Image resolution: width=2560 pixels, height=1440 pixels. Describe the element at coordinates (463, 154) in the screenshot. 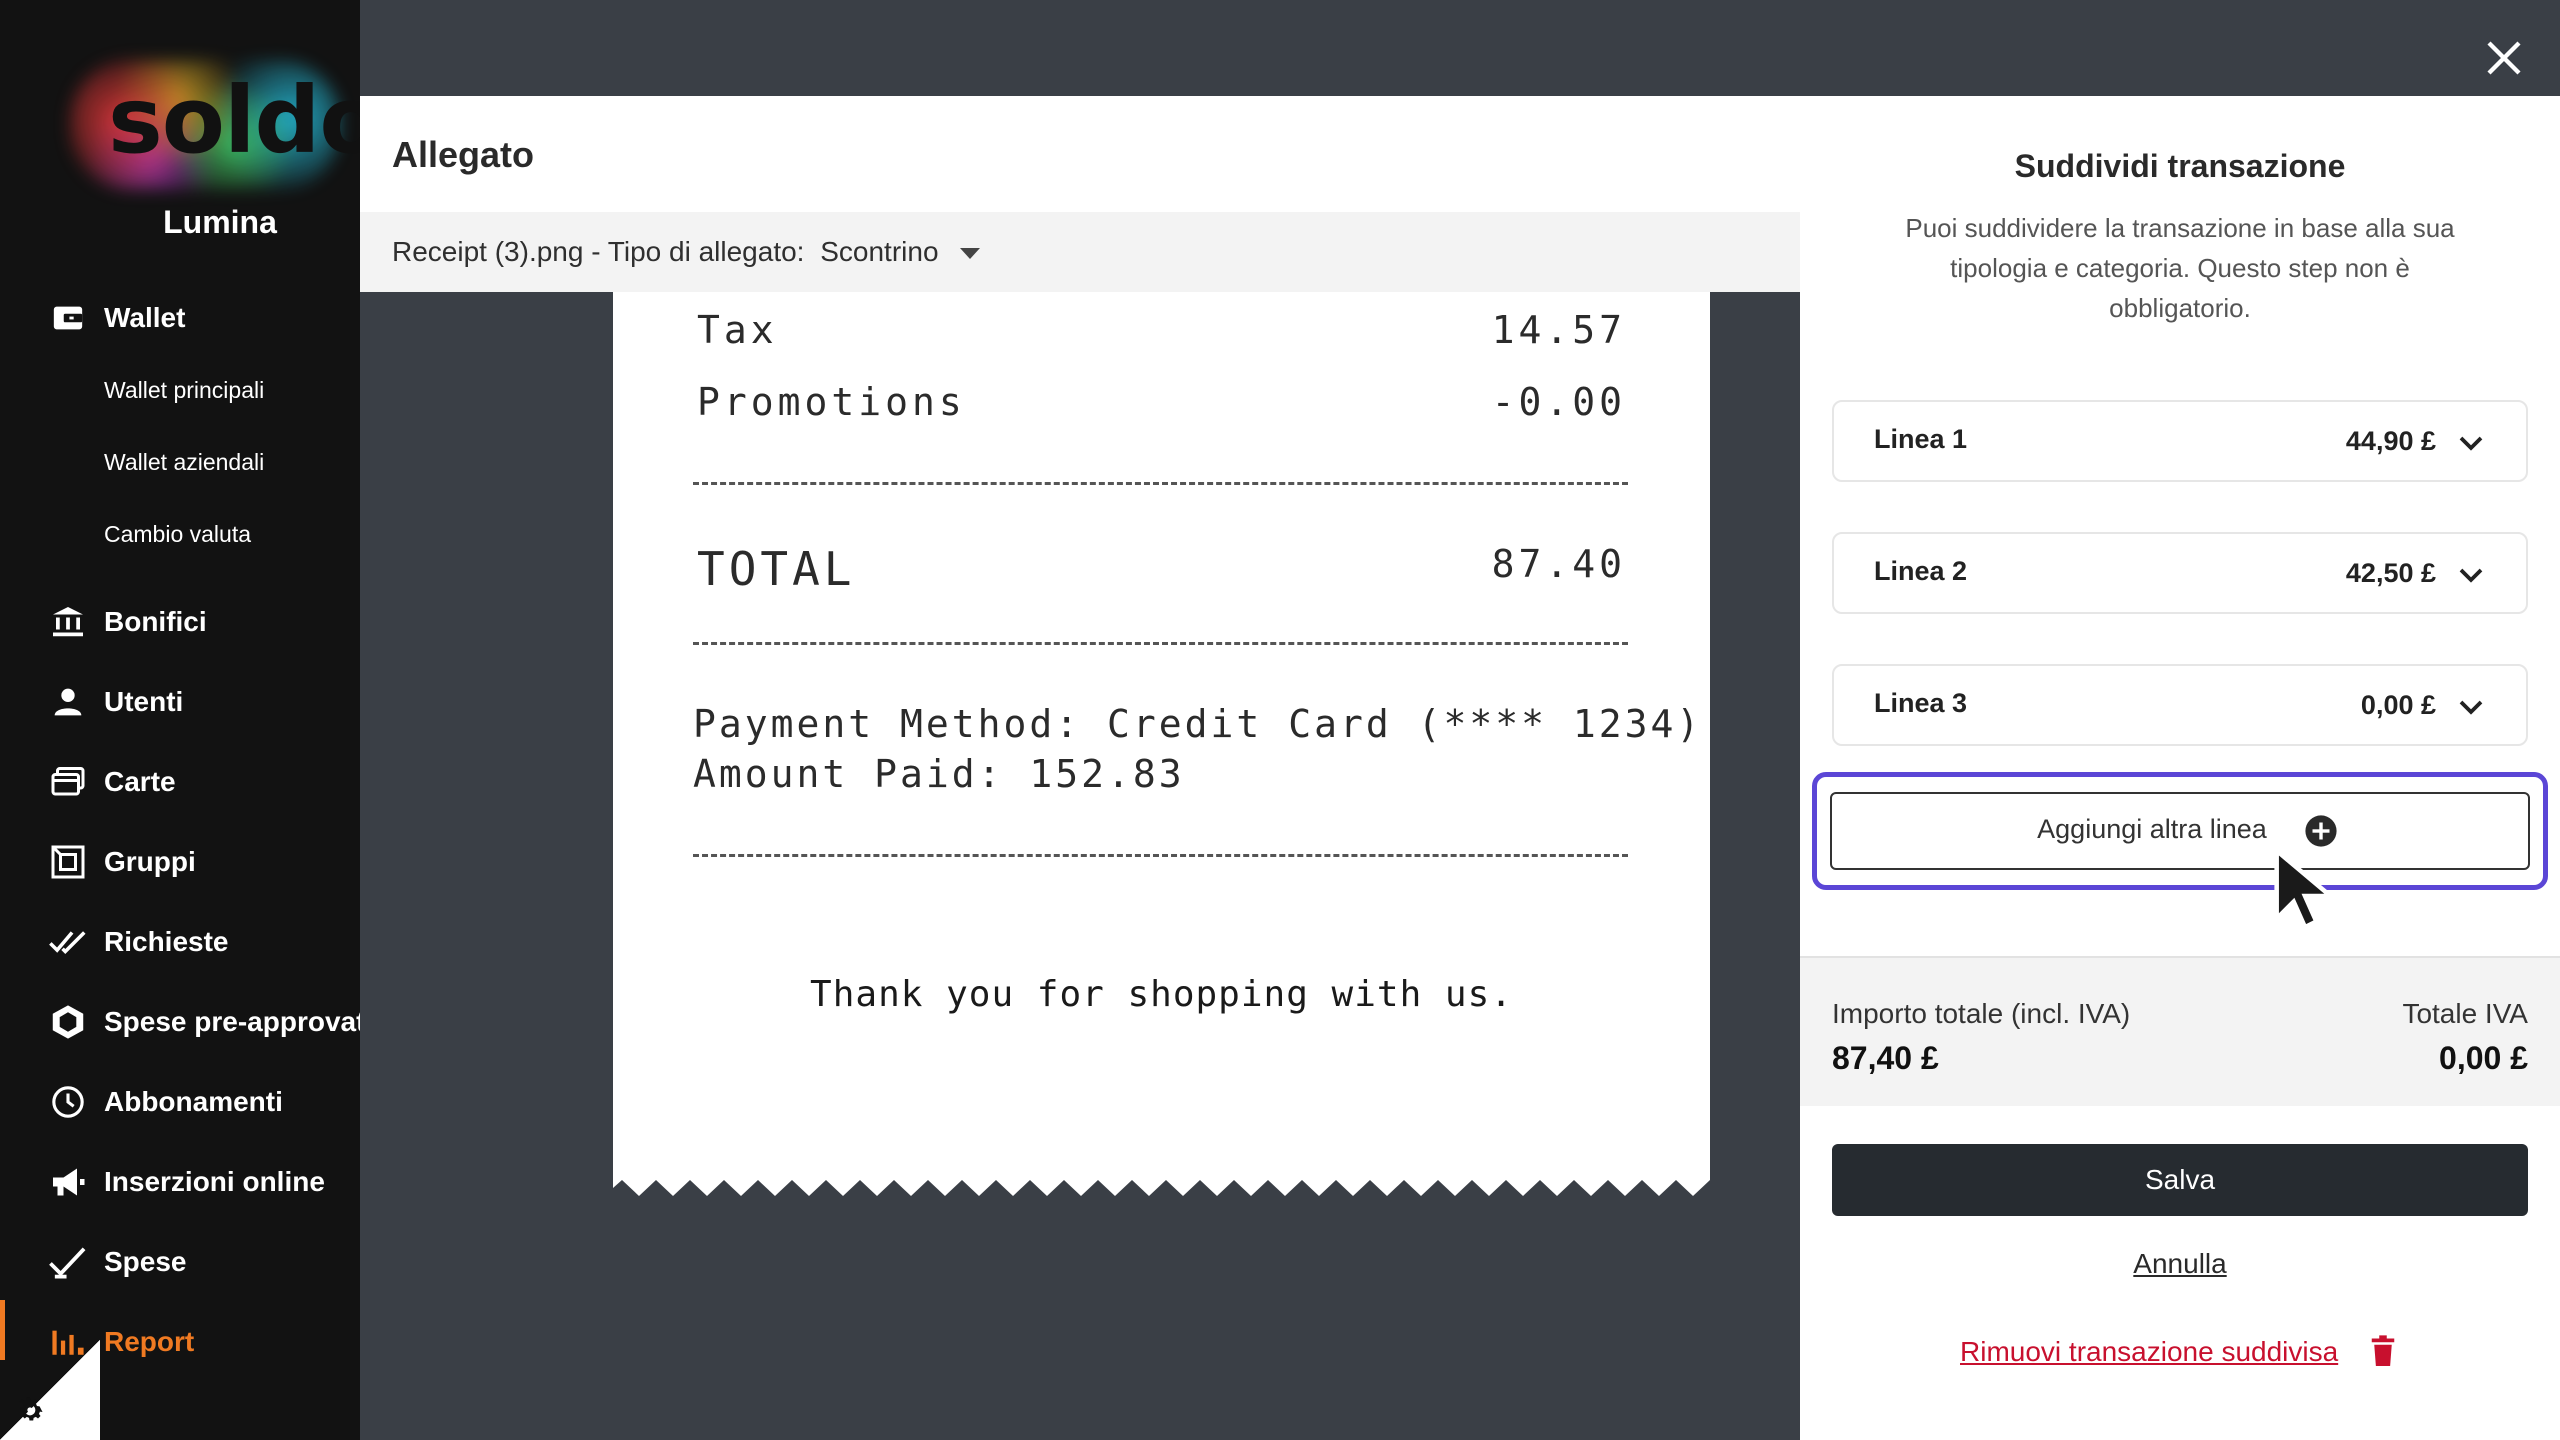

I see `attachment-title: Allegato` at that location.